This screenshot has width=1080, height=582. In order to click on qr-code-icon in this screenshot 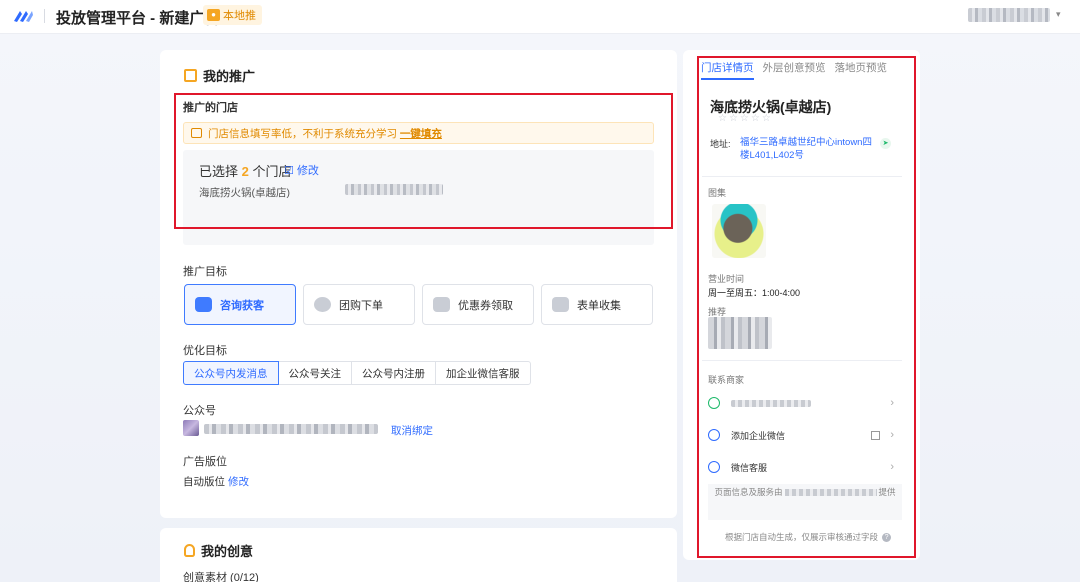, I will do `click(875, 435)`.